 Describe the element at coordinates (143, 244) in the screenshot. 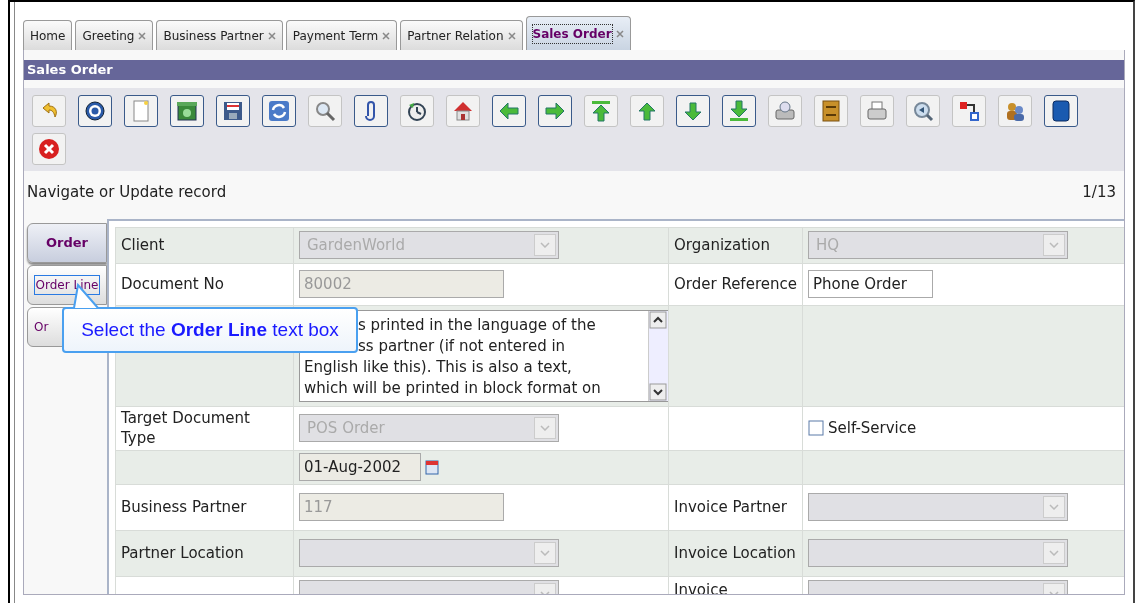

I see `field-label: Client` at that location.